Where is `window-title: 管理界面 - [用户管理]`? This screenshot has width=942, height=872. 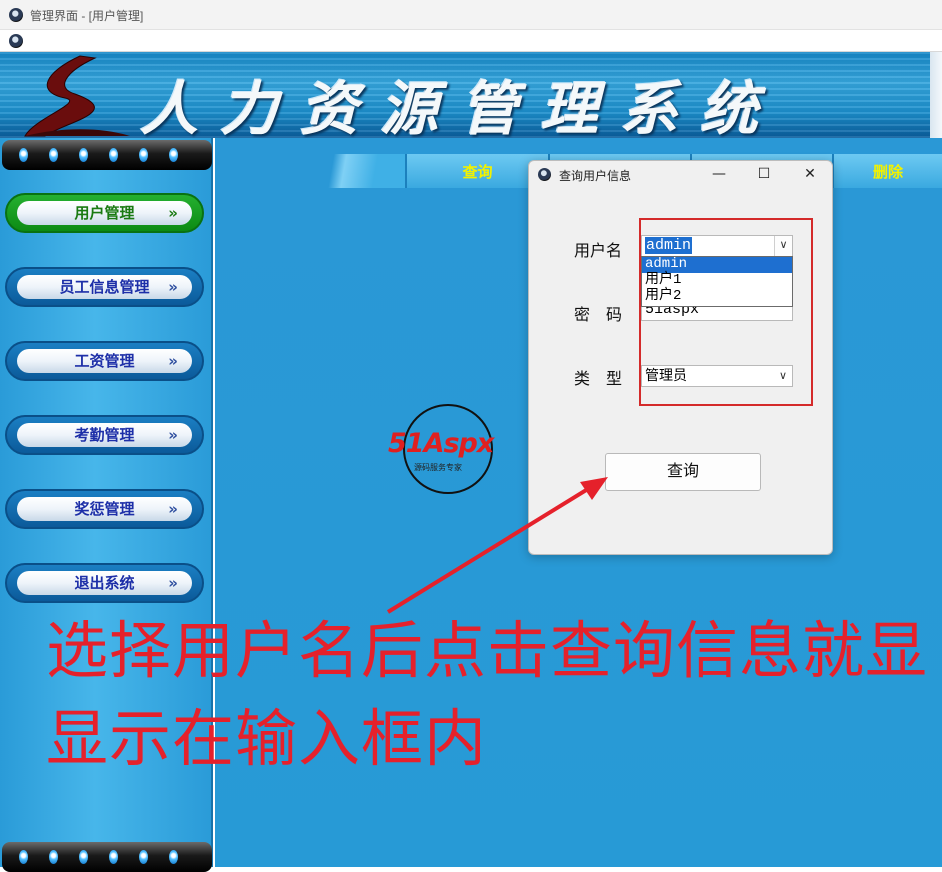 window-title: 管理界面 - [用户管理] is located at coordinates (87, 16).